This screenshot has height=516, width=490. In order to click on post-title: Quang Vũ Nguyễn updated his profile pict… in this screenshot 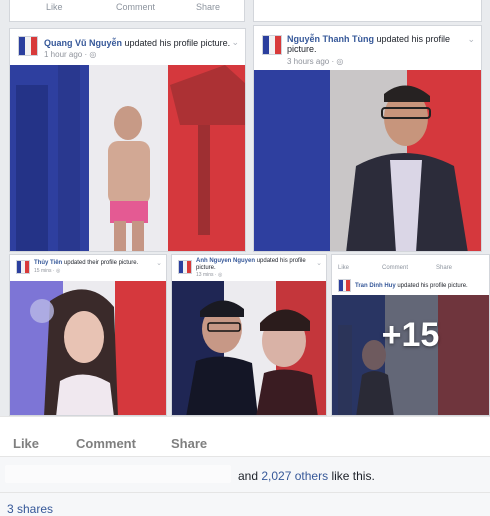, I will do `click(137, 43)`.